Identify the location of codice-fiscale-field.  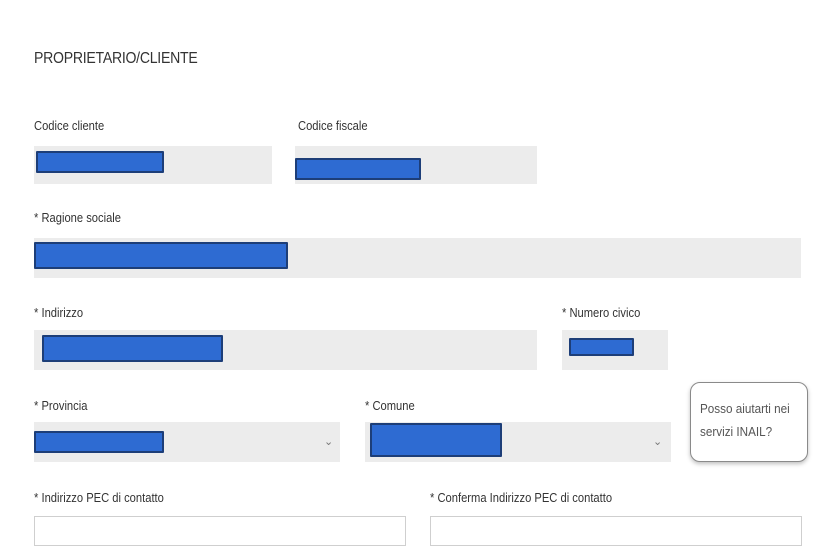
(416, 165).